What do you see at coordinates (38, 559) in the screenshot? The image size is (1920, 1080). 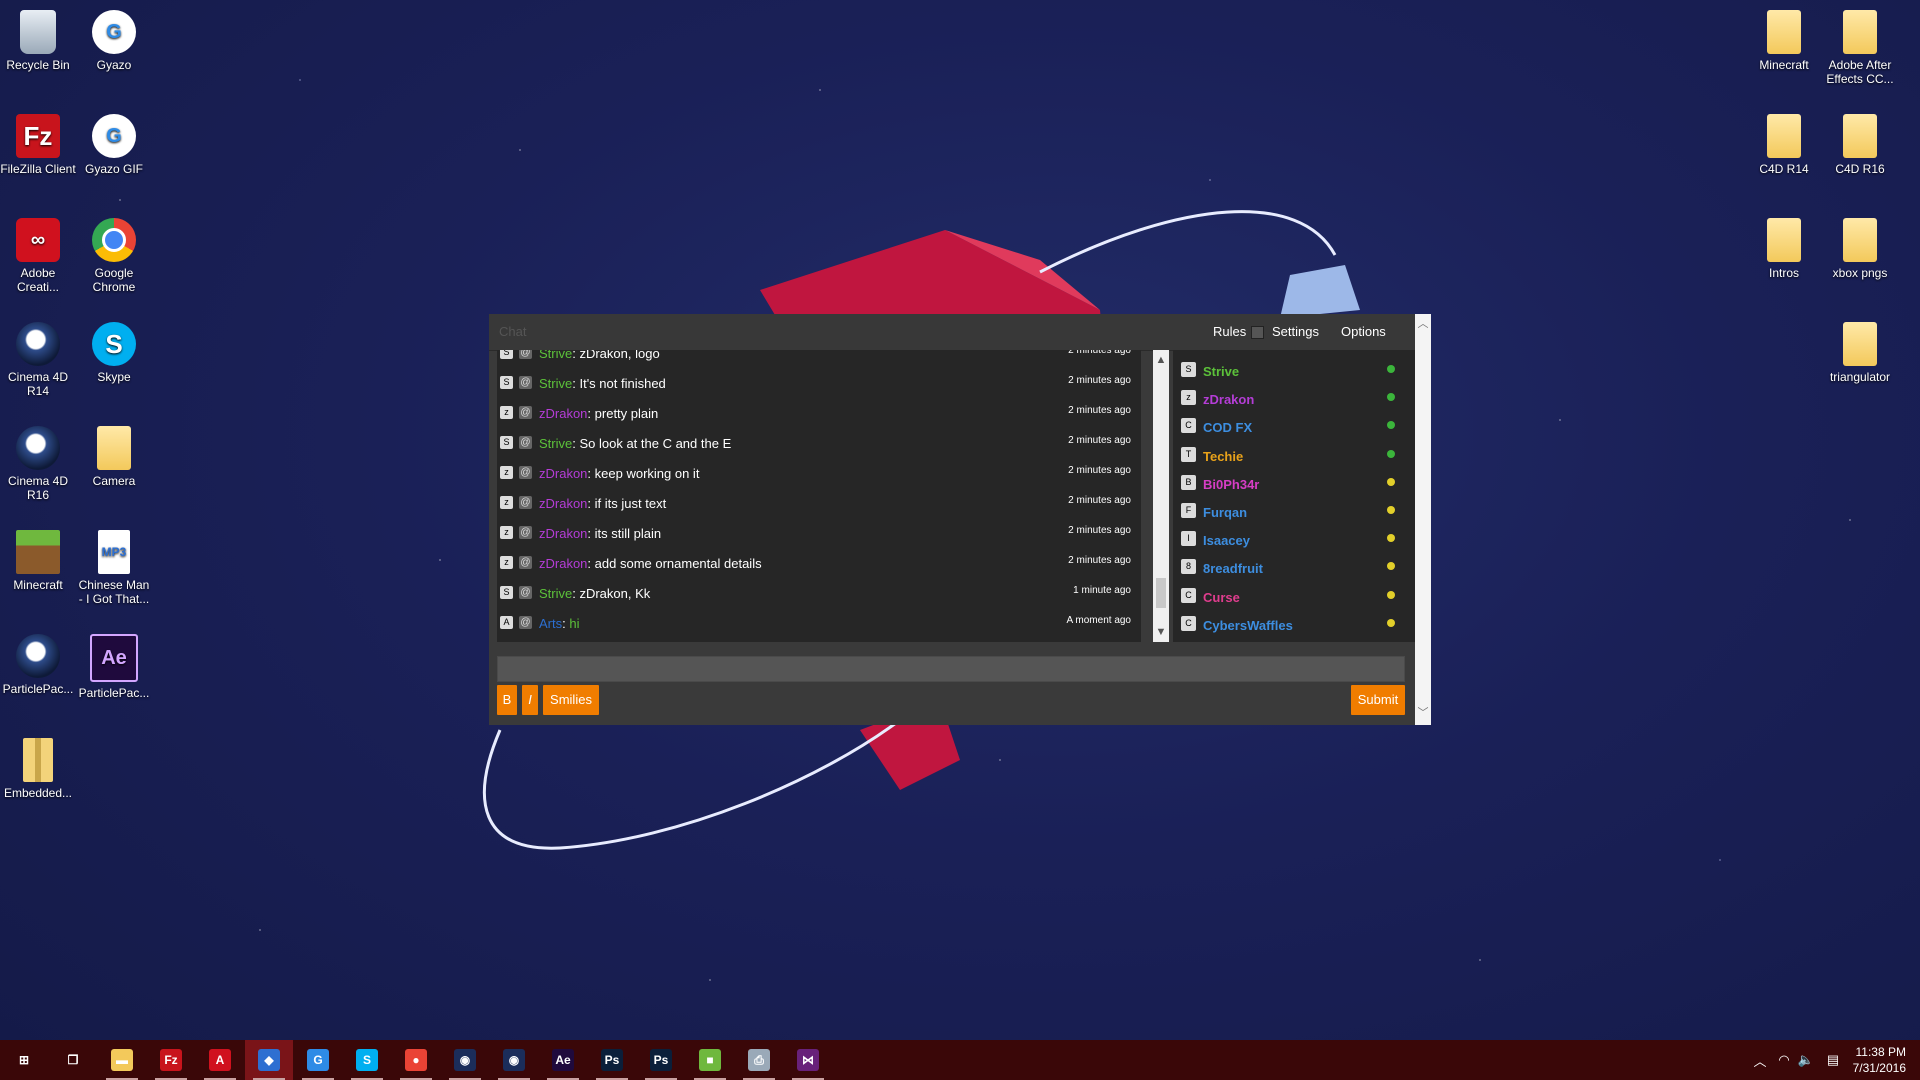 I see `desktop-shortcut: Minecraft` at bounding box center [38, 559].